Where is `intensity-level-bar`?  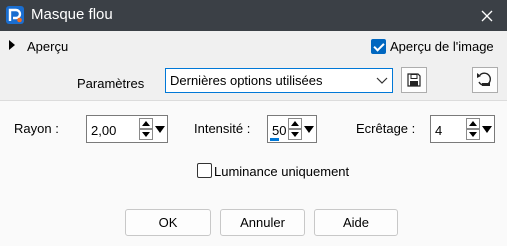 intensity-level-bar is located at coordinates (274, 139).